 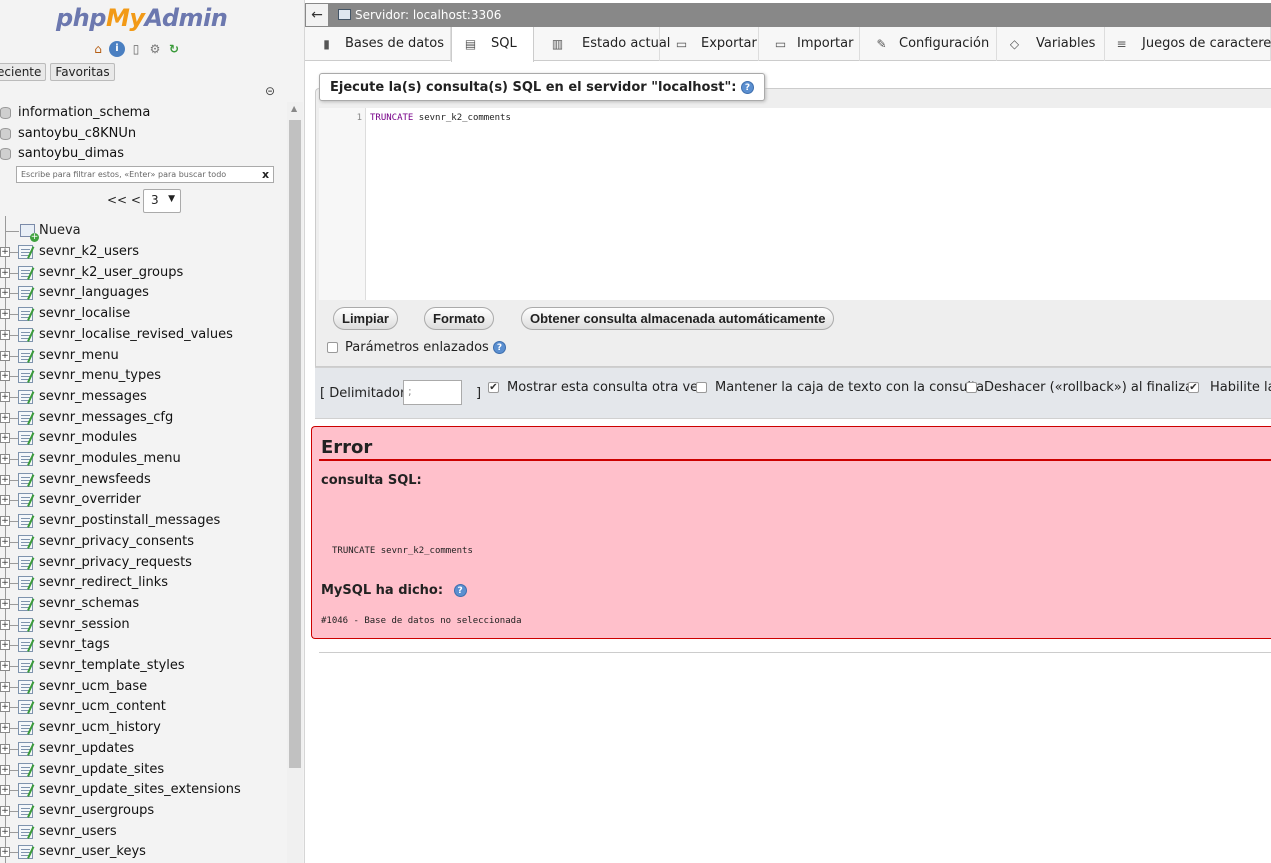 What do you see at coordinates (155, 49) in the screenshot?
I see `gear-icon: ⚙` at bounding box center [155, 49].